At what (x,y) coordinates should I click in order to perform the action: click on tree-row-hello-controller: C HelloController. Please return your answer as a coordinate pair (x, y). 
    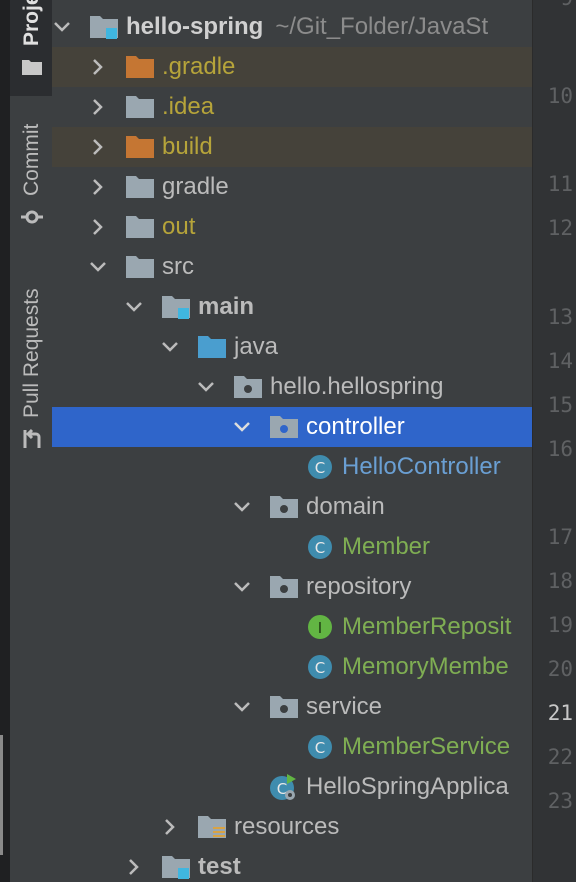
    Looking at the image, I should click on (292, 467).